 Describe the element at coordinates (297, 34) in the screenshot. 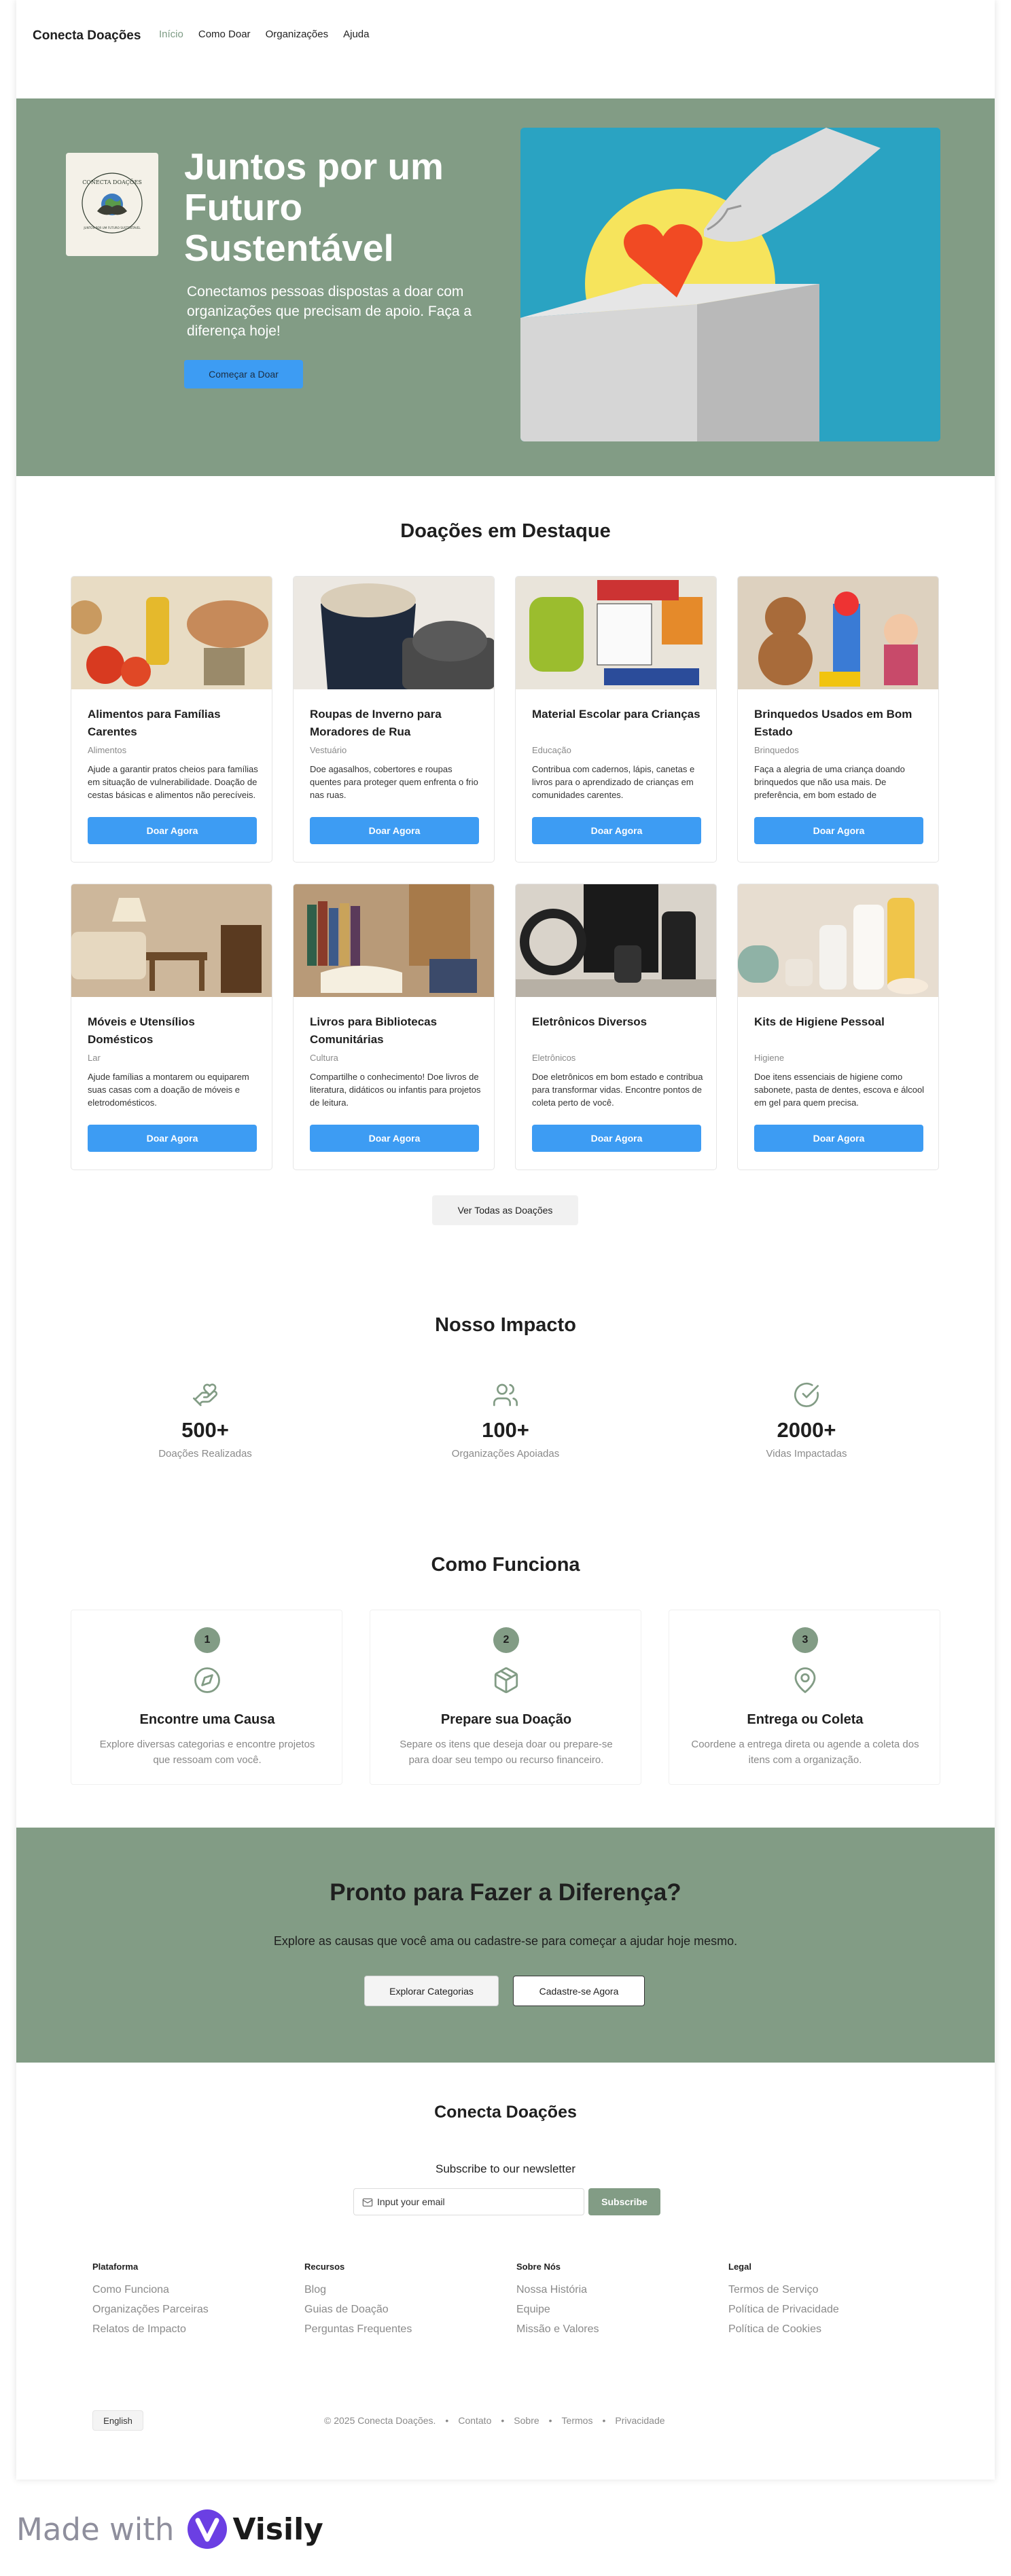

I see `nav-link-organizacoes: Organizações` at that location.